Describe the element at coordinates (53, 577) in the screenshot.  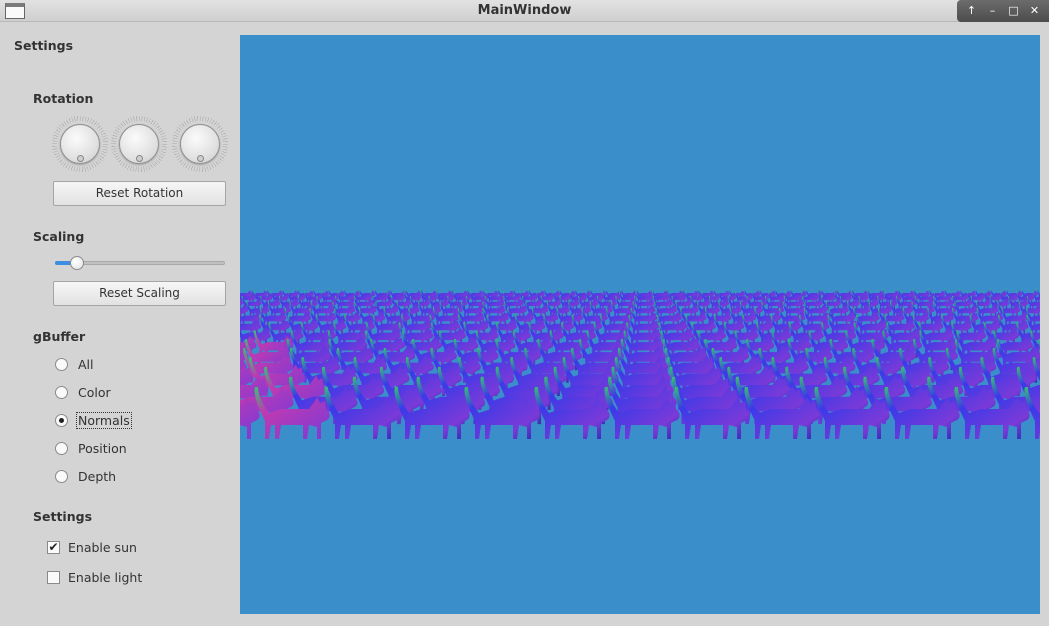
I see `checkbox` at that location.